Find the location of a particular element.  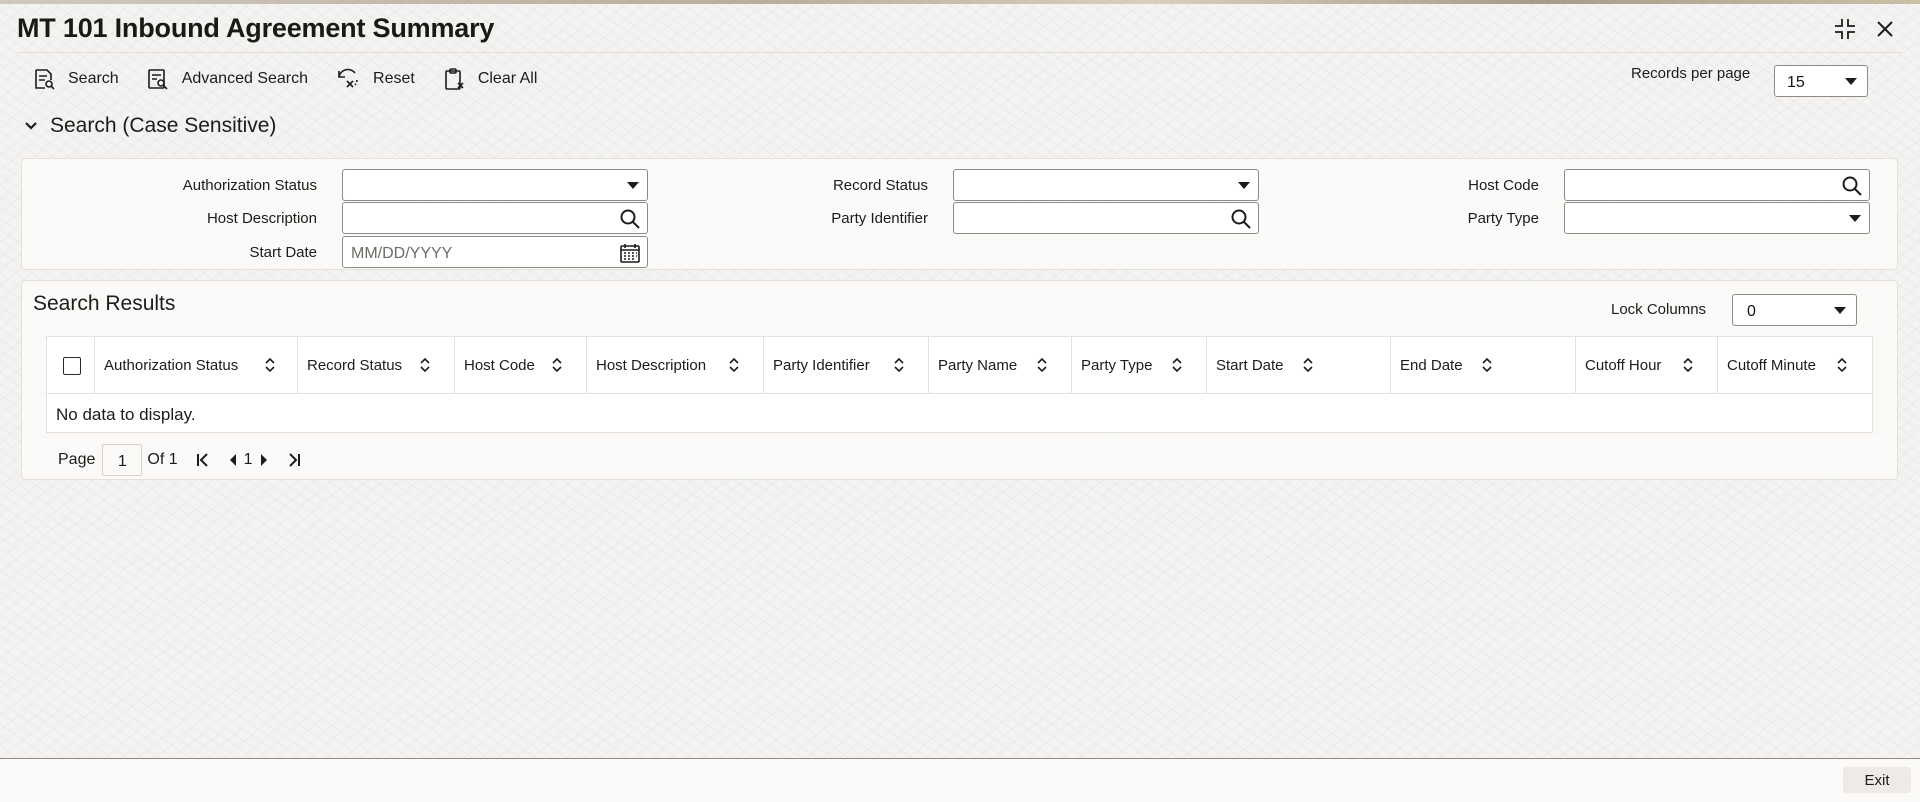

previous-page-icon is located at coordinates (233, 460).